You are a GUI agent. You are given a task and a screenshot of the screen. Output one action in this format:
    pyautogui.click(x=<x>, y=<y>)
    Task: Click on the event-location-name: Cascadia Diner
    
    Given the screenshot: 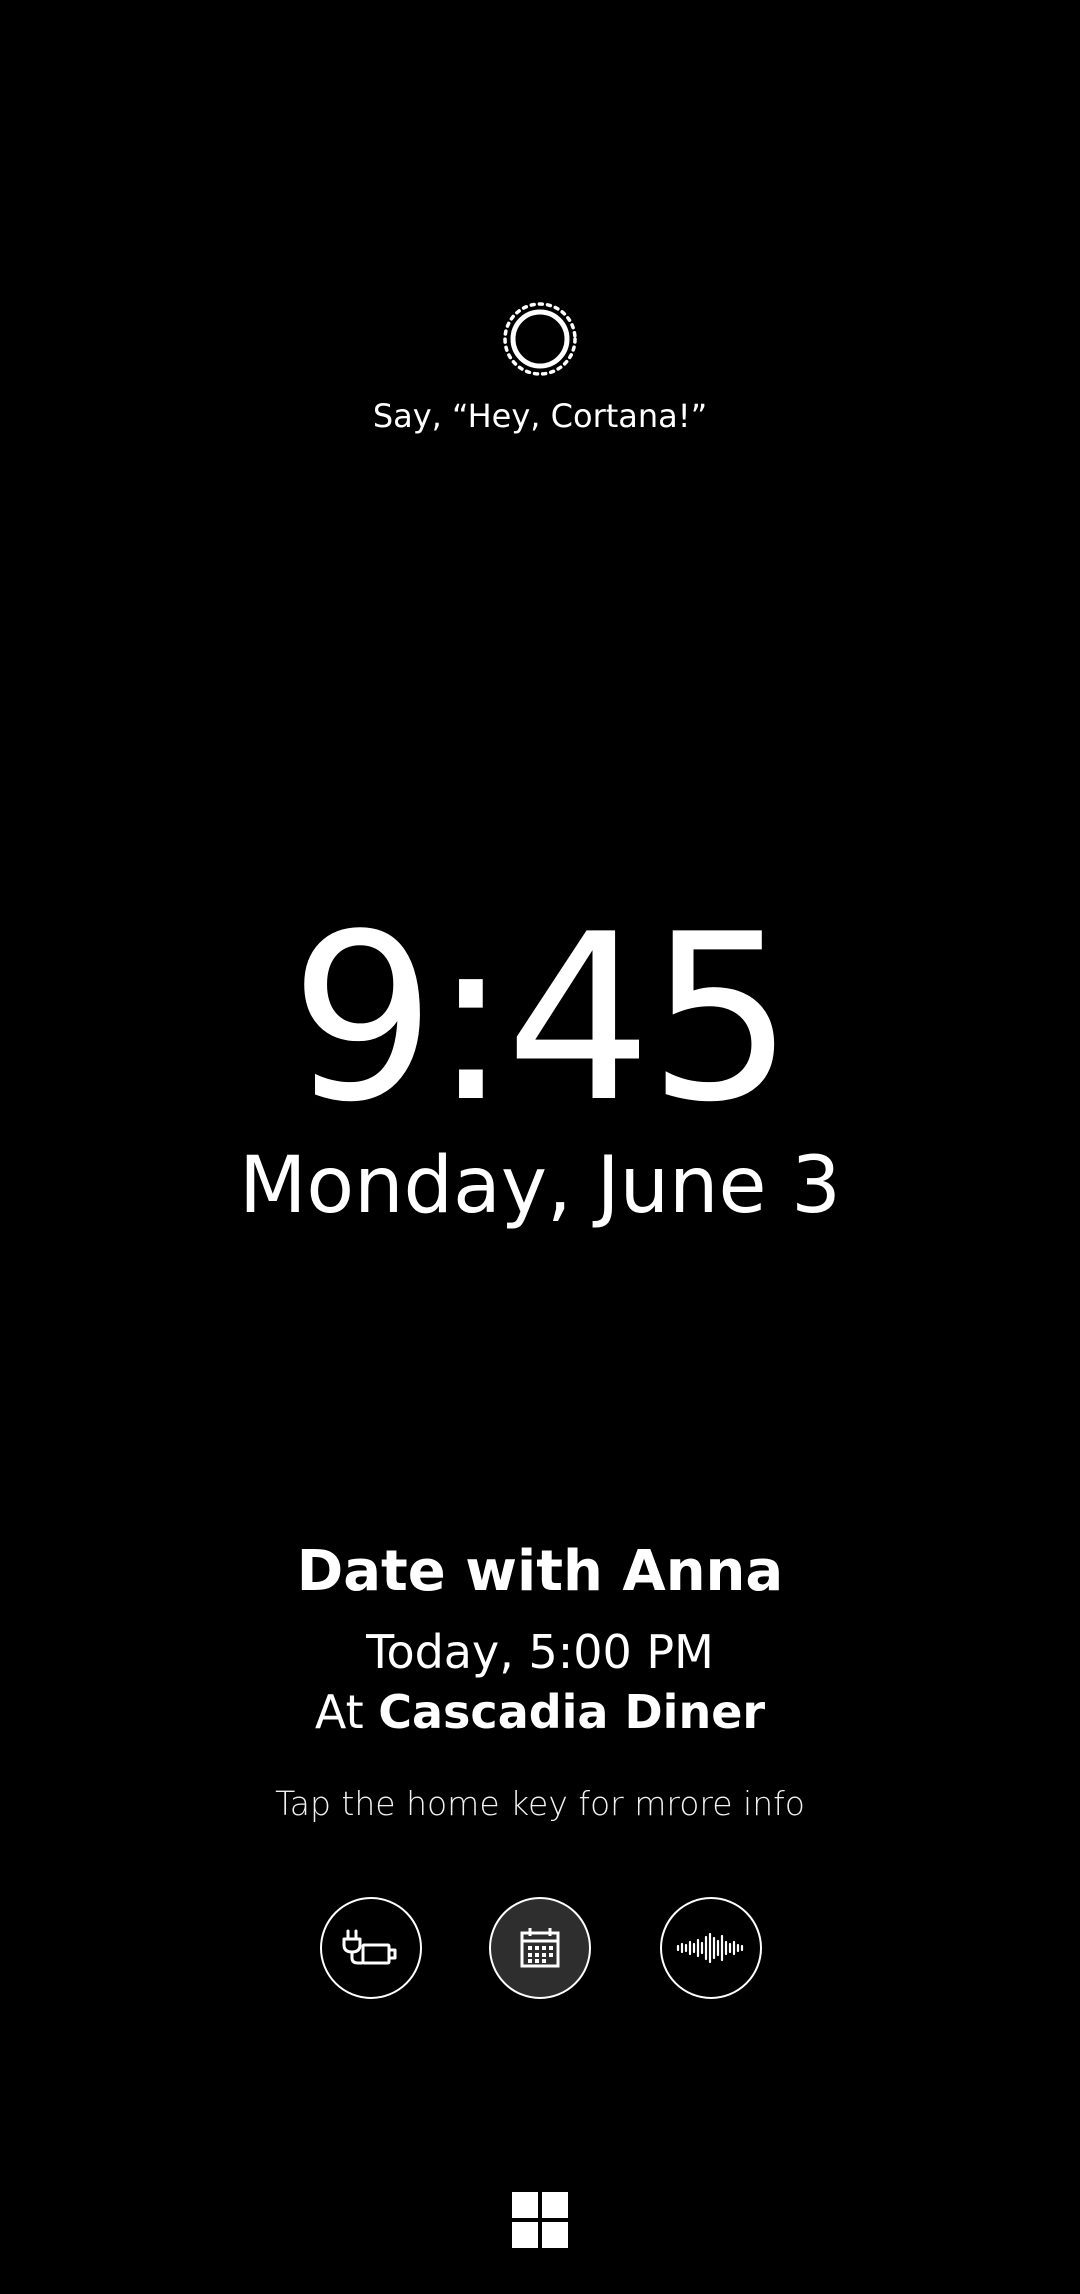 What is the action you would take?
    pyautogui.click(x=572, y=1712)
    